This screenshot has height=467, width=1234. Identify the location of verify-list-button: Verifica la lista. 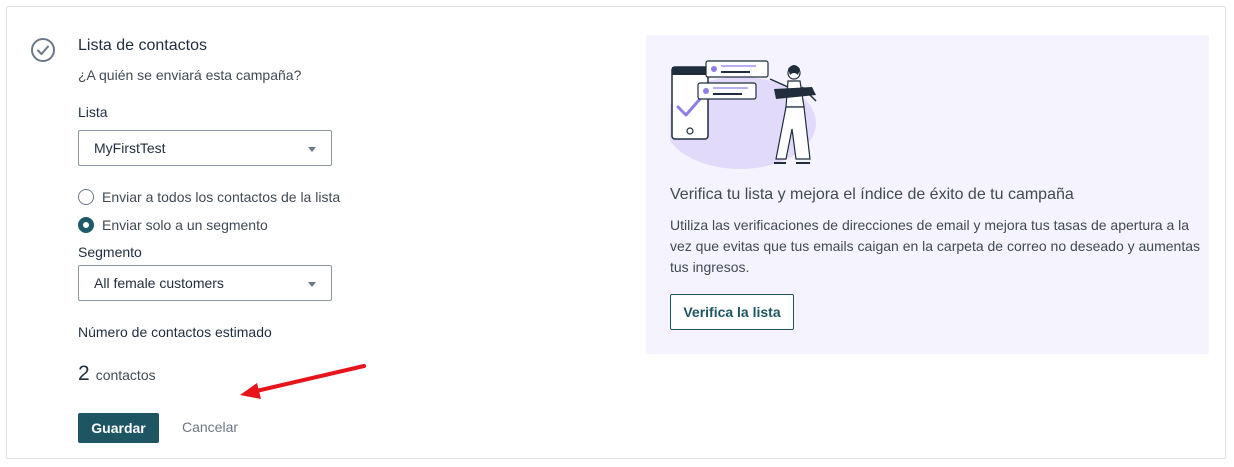
(732, 312).